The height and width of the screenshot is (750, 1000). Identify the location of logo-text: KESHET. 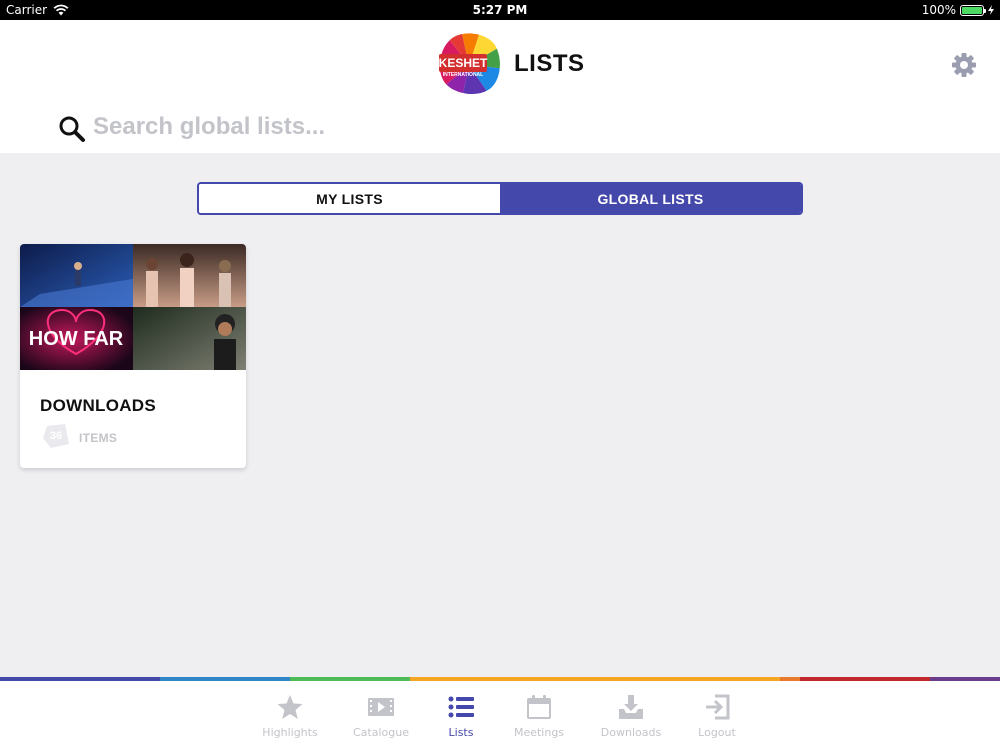
(463, 63).